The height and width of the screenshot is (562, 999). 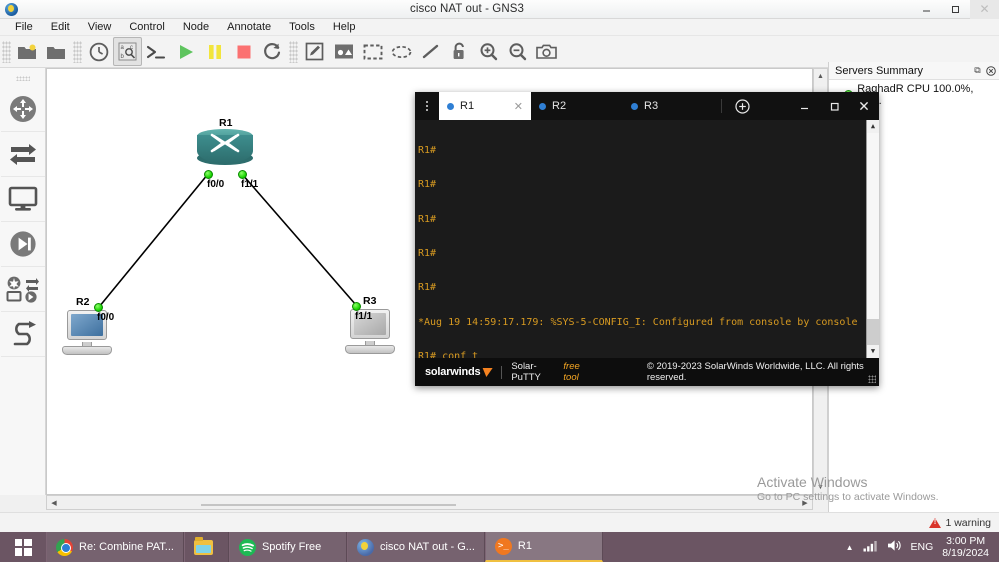 I want to click on switches-icon, so click(x=22, y=154).